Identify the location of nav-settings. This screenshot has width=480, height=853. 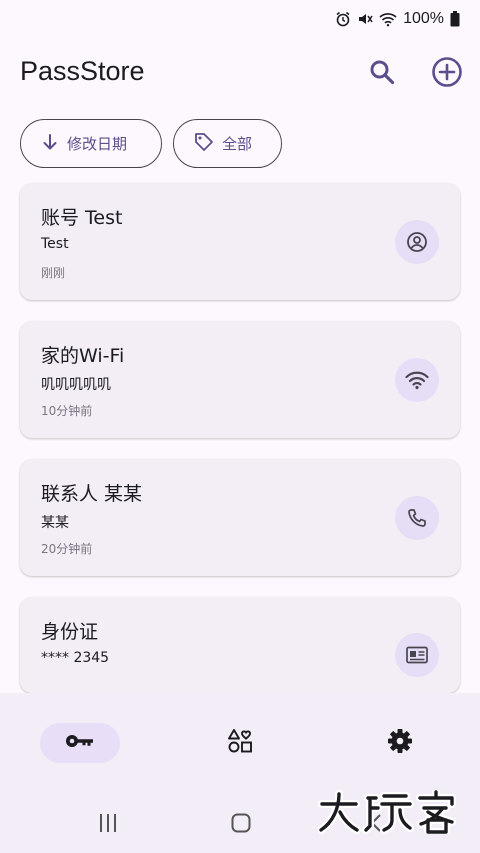
(400, 743).